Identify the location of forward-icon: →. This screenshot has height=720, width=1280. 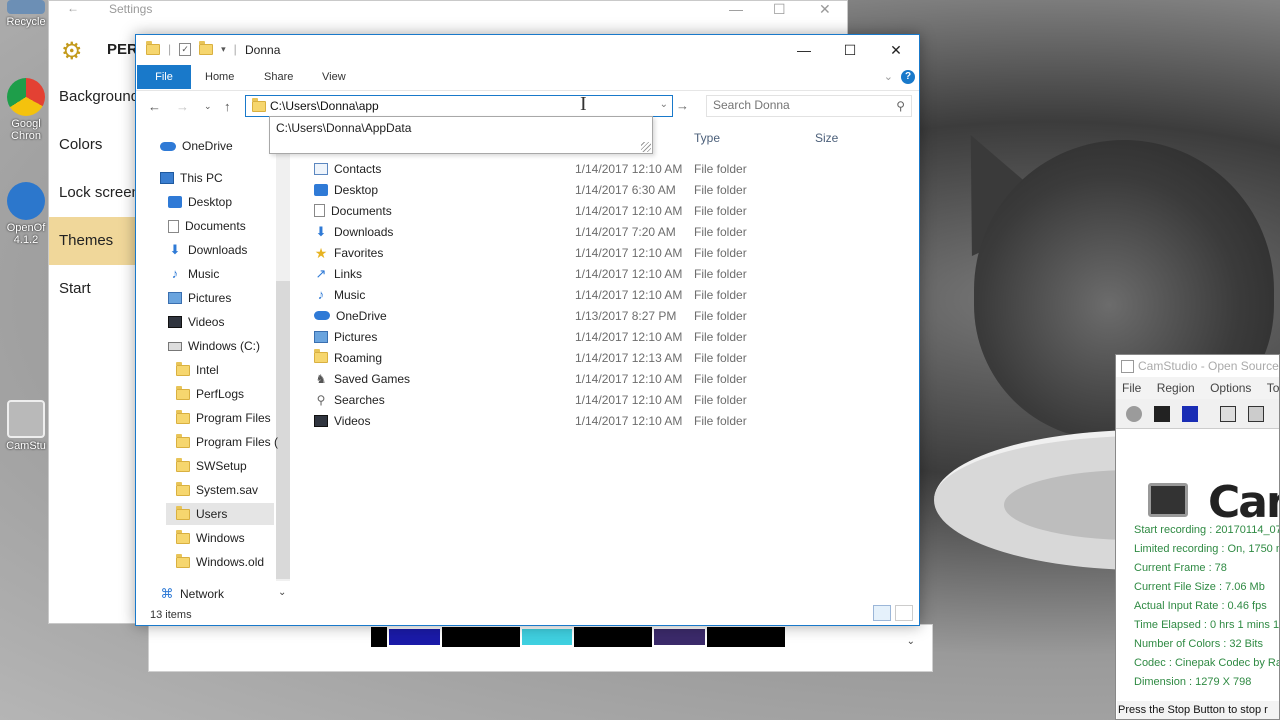
(182, 106).